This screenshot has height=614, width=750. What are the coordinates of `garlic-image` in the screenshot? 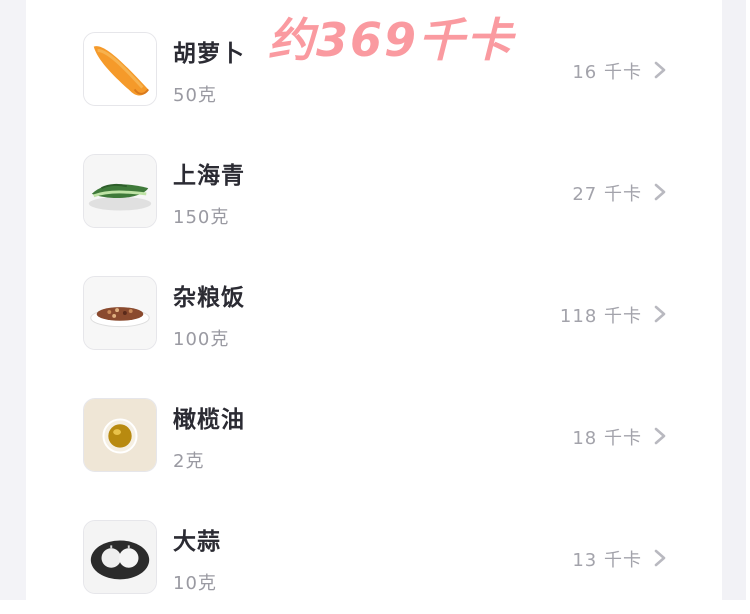 It's located at (120, 557).